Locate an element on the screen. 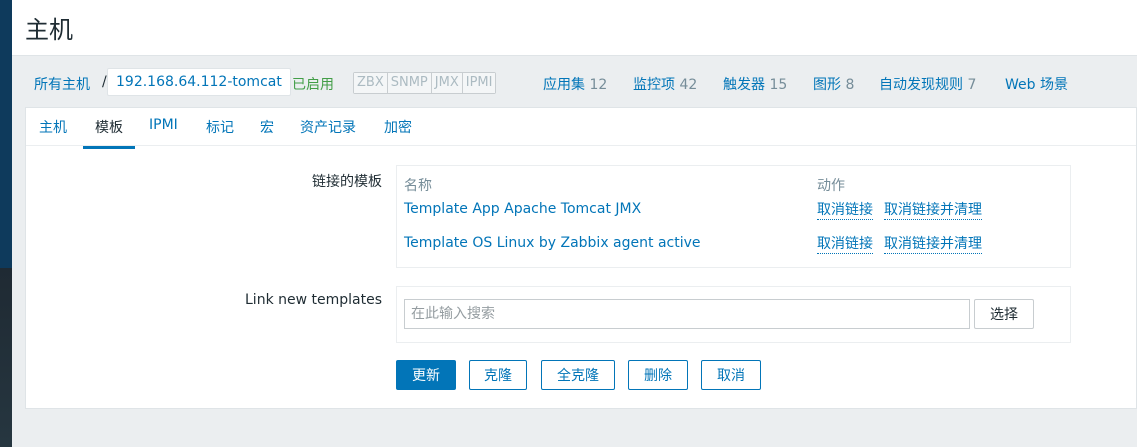 This screenshot has width=1137, height=447. link-applications-count: 12 is located at coordinates (598, 85).